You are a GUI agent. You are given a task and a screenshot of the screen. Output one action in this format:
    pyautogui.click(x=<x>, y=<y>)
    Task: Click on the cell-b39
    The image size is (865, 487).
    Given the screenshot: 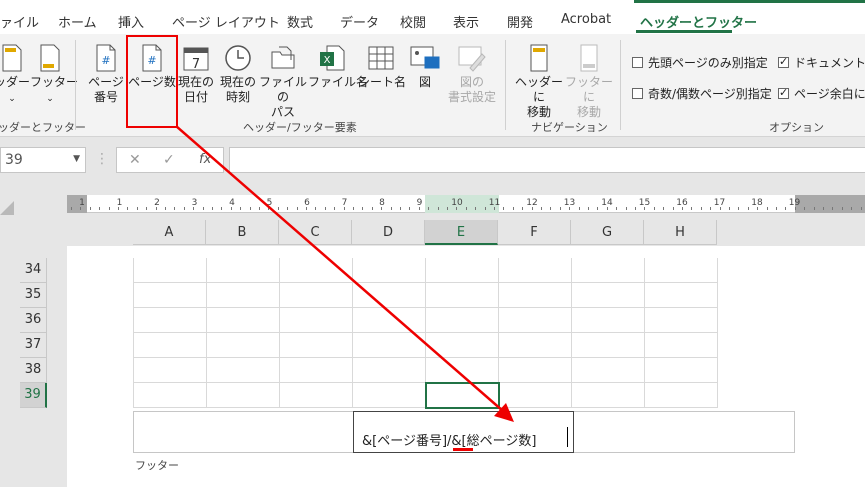 What is the action you would take?
    pyautogui.click(x=243, y=395)
    